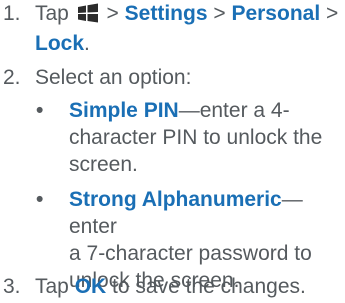  What do you see at coordinates (196, 137) in the screenshot?
I see `option-desc: character PIN to unlock the` at bounding box center [196, 137].